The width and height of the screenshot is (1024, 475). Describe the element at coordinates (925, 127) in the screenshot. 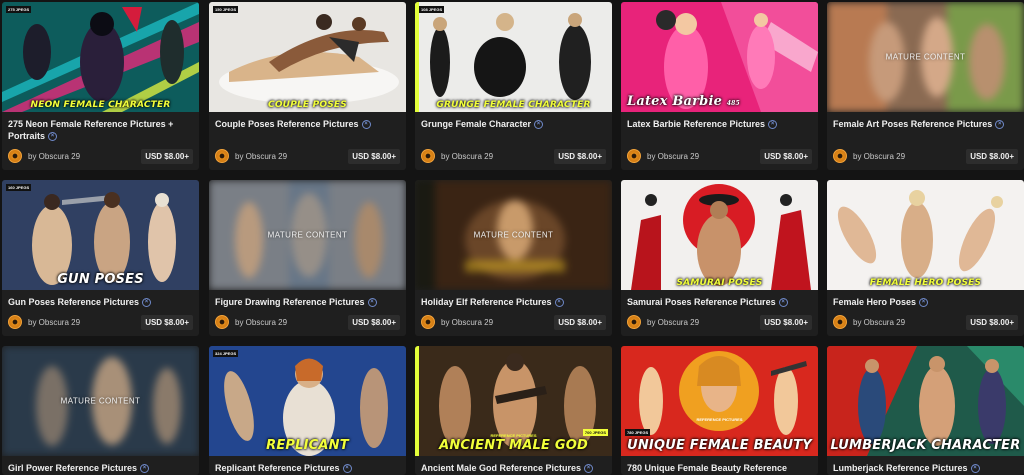

I see `product-title: Female Art Poses Reference Pictures ×` at that location.